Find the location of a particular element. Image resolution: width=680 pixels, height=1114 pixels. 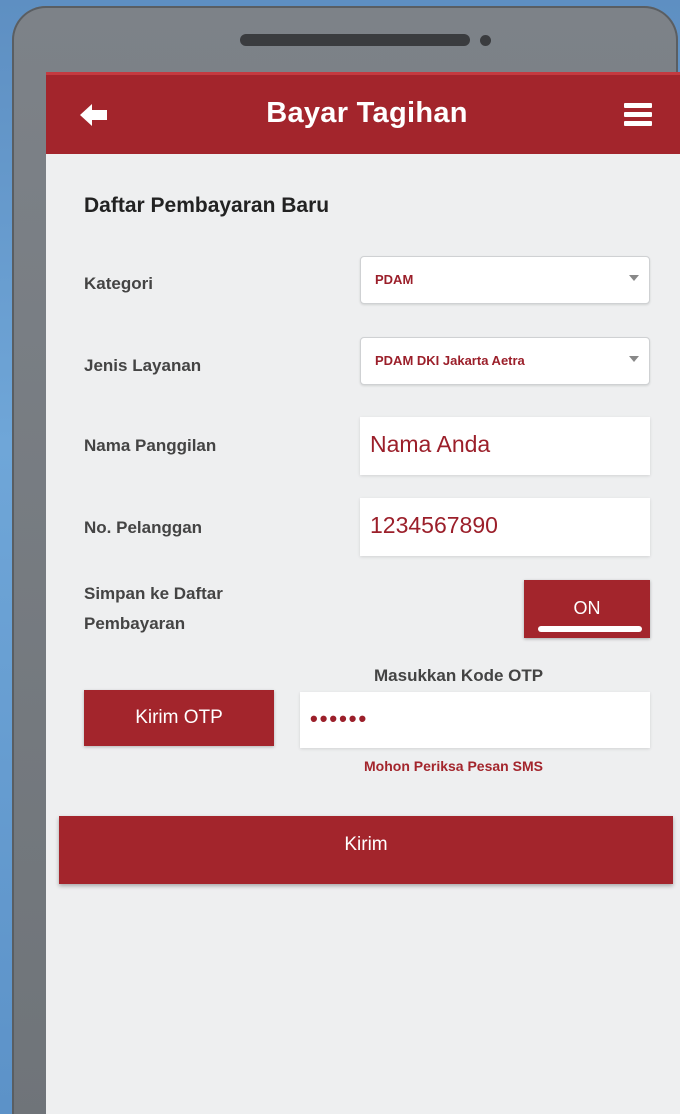

jenis-layanan-select: PDAM DKI Jakarta Aetra is located at coordinates (505, 361).